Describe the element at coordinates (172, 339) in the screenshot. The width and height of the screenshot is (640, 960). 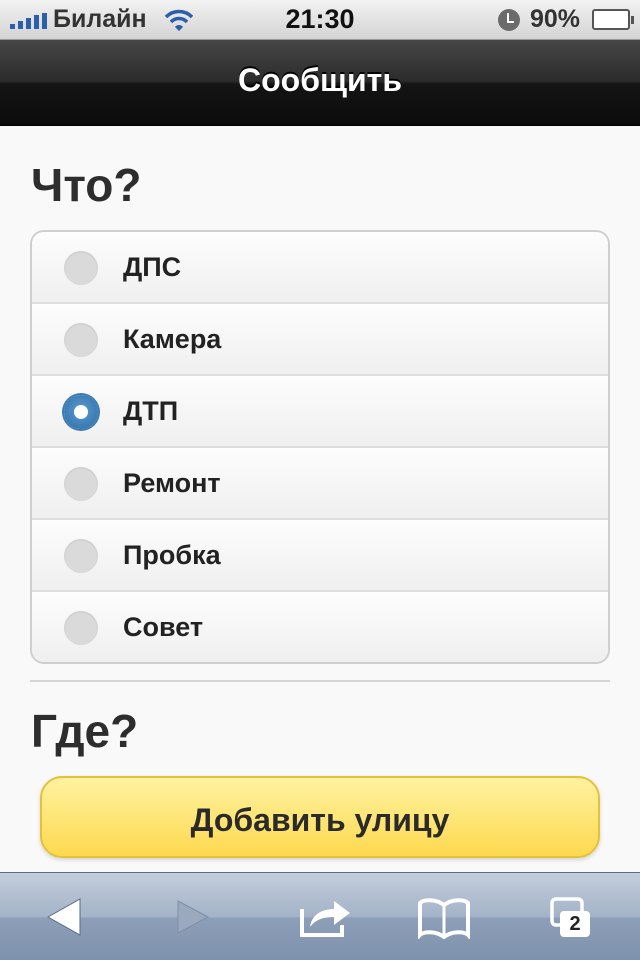
I see `radio-label: Камера` at that location.